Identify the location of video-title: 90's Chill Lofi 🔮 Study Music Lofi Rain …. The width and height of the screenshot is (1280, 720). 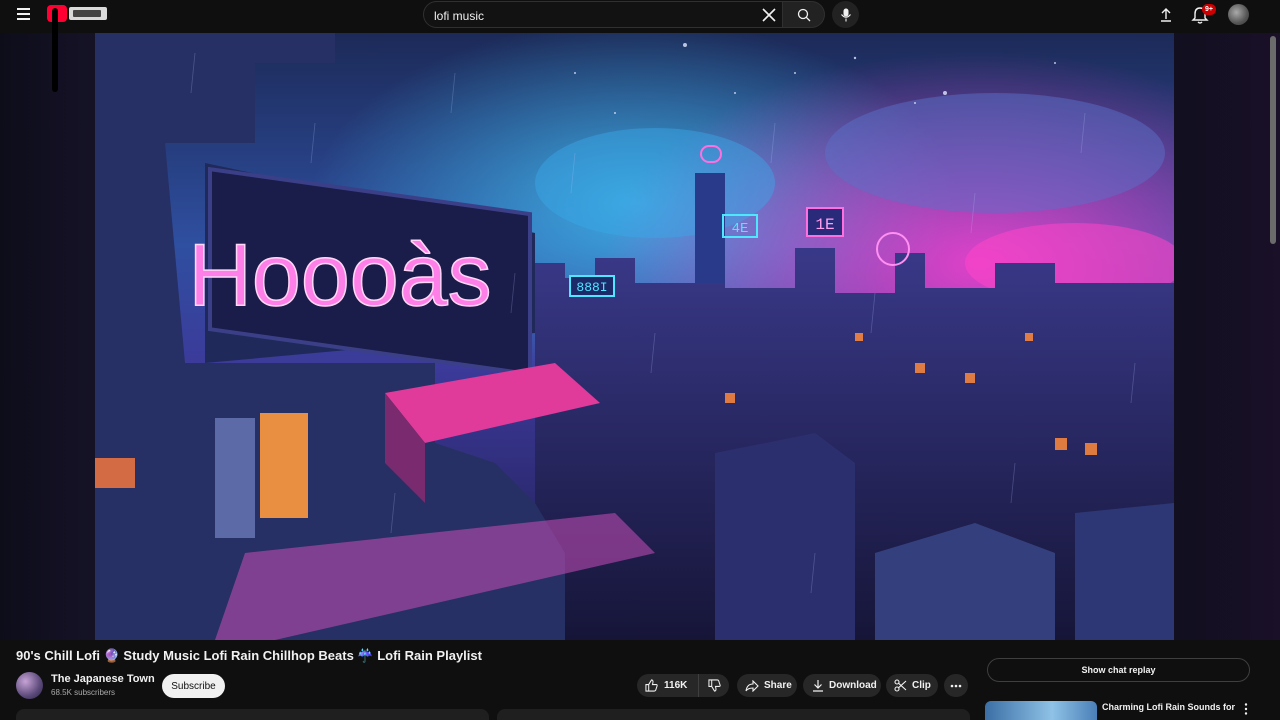
(249, 655).